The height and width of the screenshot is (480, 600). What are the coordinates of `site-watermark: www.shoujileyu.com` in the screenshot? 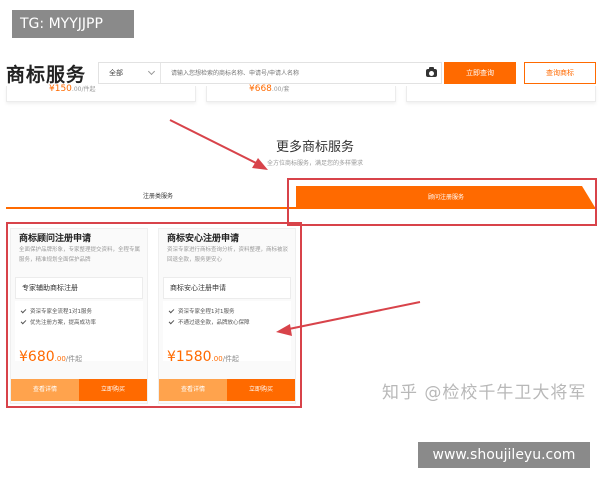 It's located at (504, 455).